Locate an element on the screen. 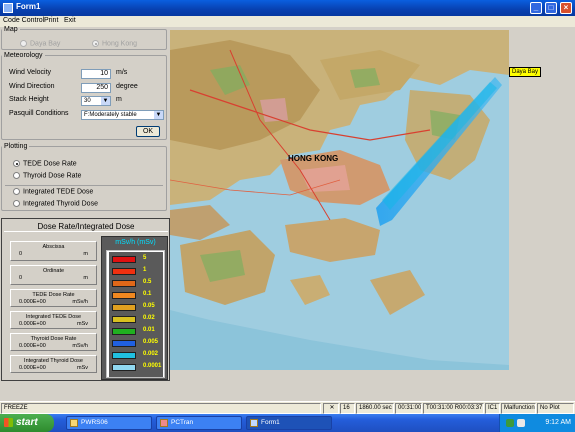 The height and width of the screenshot is (432, 575). dose-scale-label: 0.002 is located at coordinates (151, 354).